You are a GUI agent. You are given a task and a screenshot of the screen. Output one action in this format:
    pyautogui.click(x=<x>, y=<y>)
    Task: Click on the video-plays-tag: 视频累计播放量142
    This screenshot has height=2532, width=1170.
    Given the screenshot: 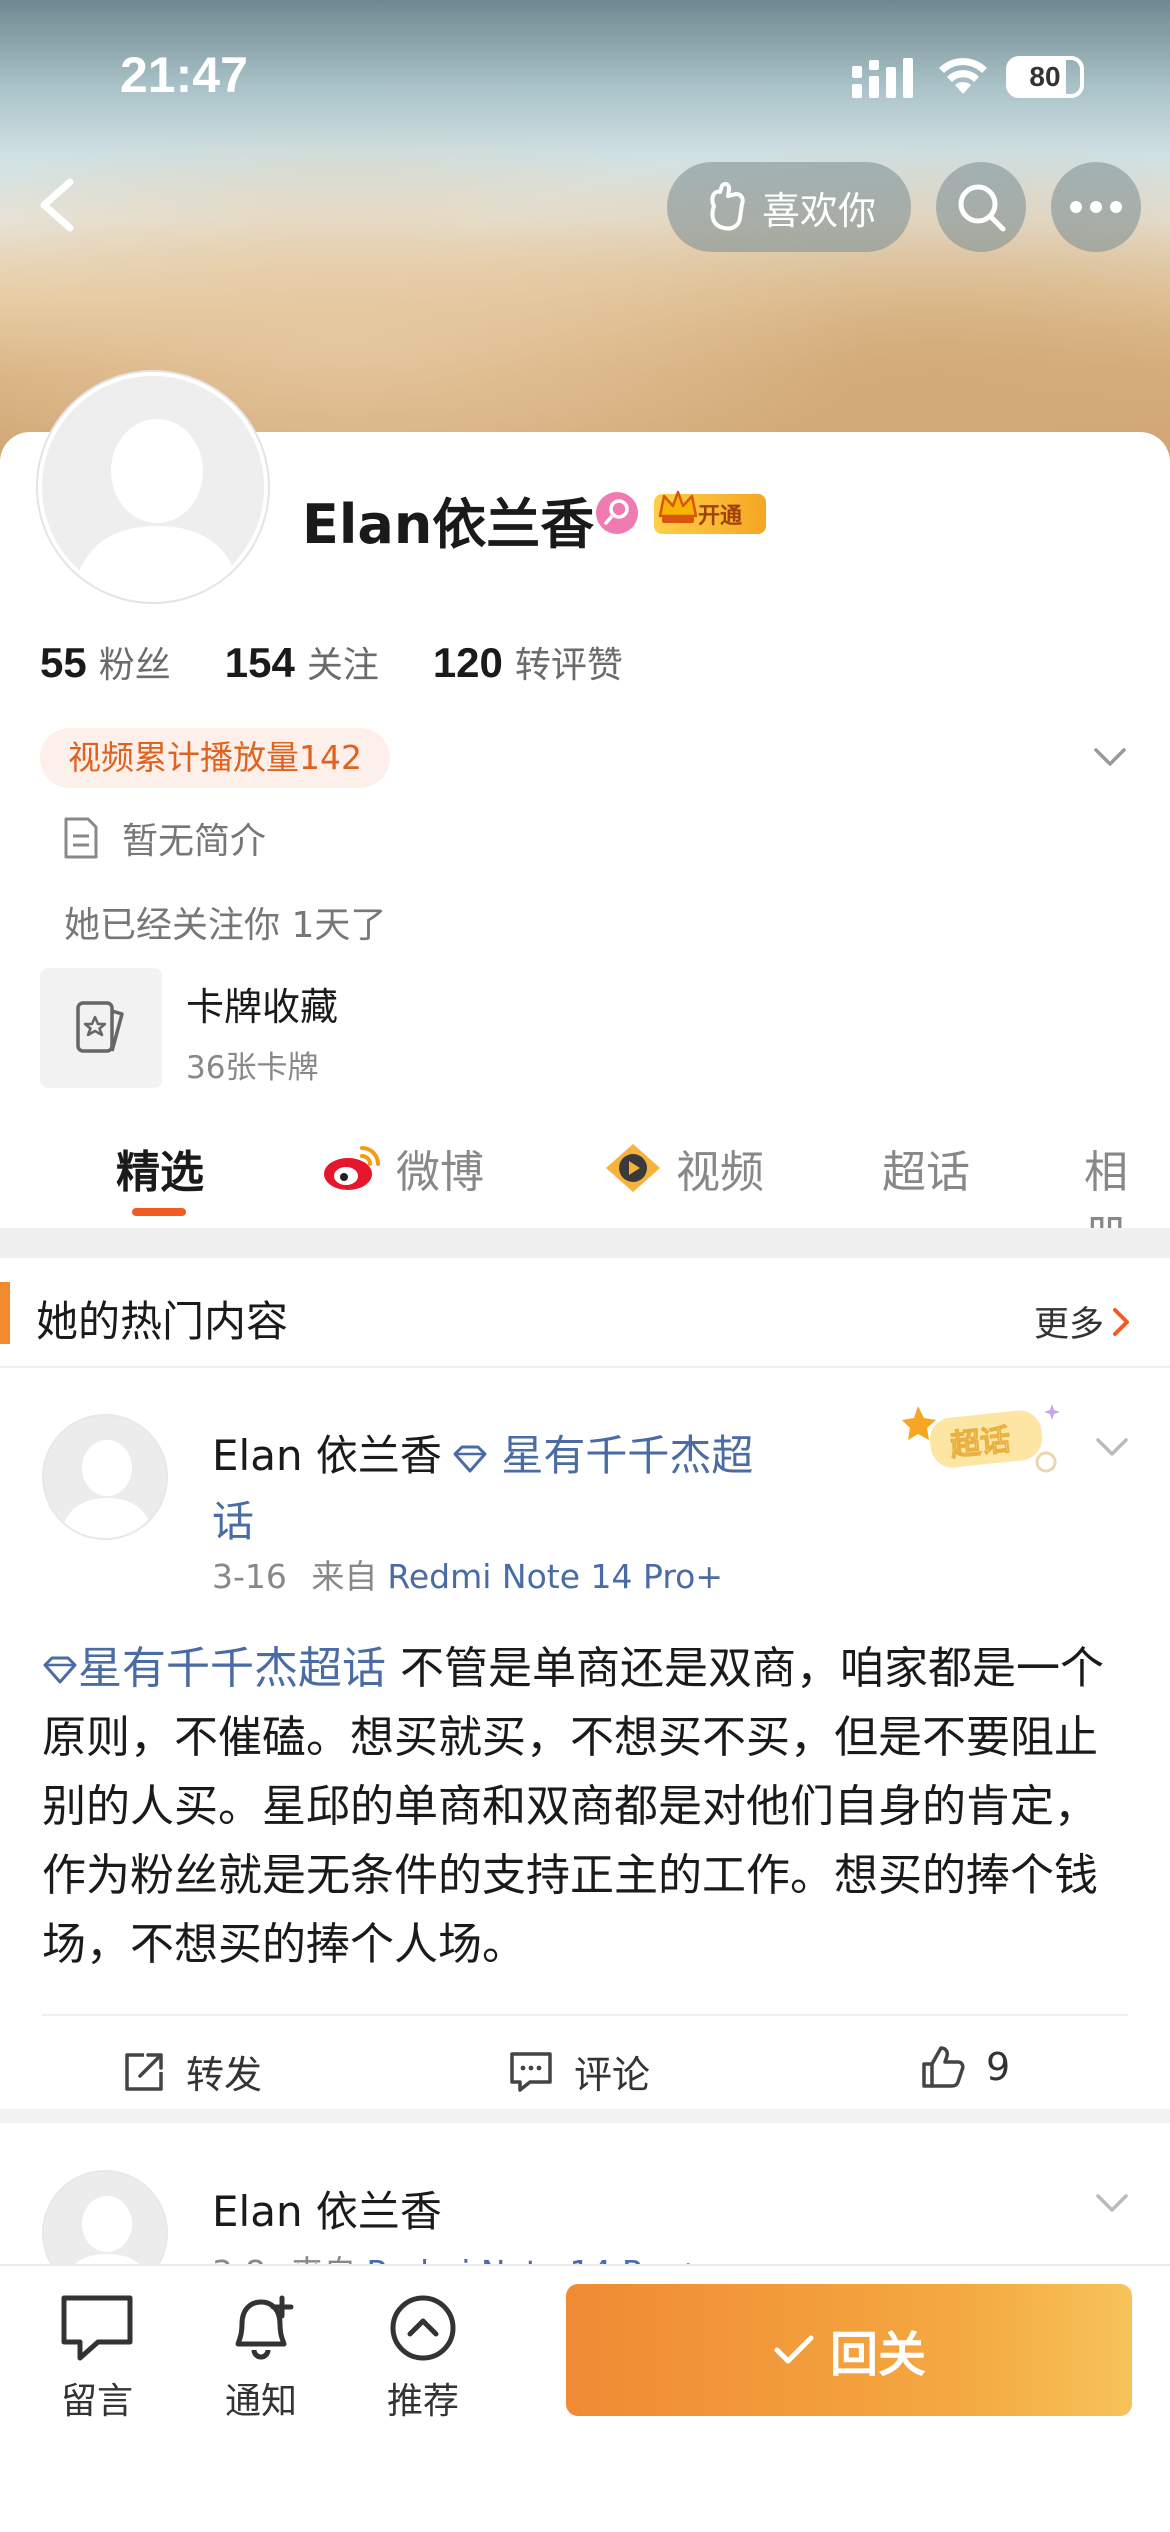 What is the action you would take?
    pyautogui.click(x=215, y=758)
    